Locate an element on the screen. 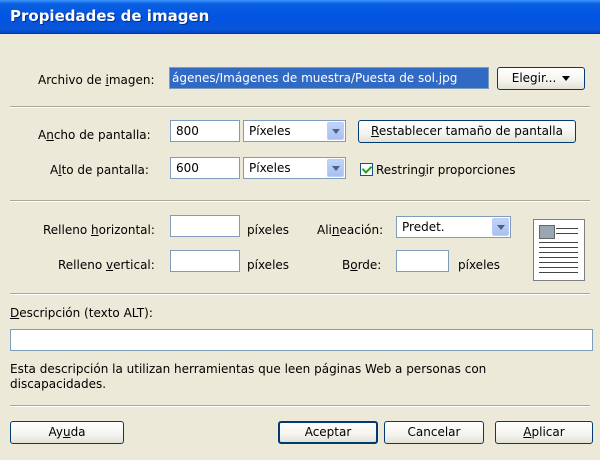  hpad-unit: píxeles is located at coordinates (268, 230).